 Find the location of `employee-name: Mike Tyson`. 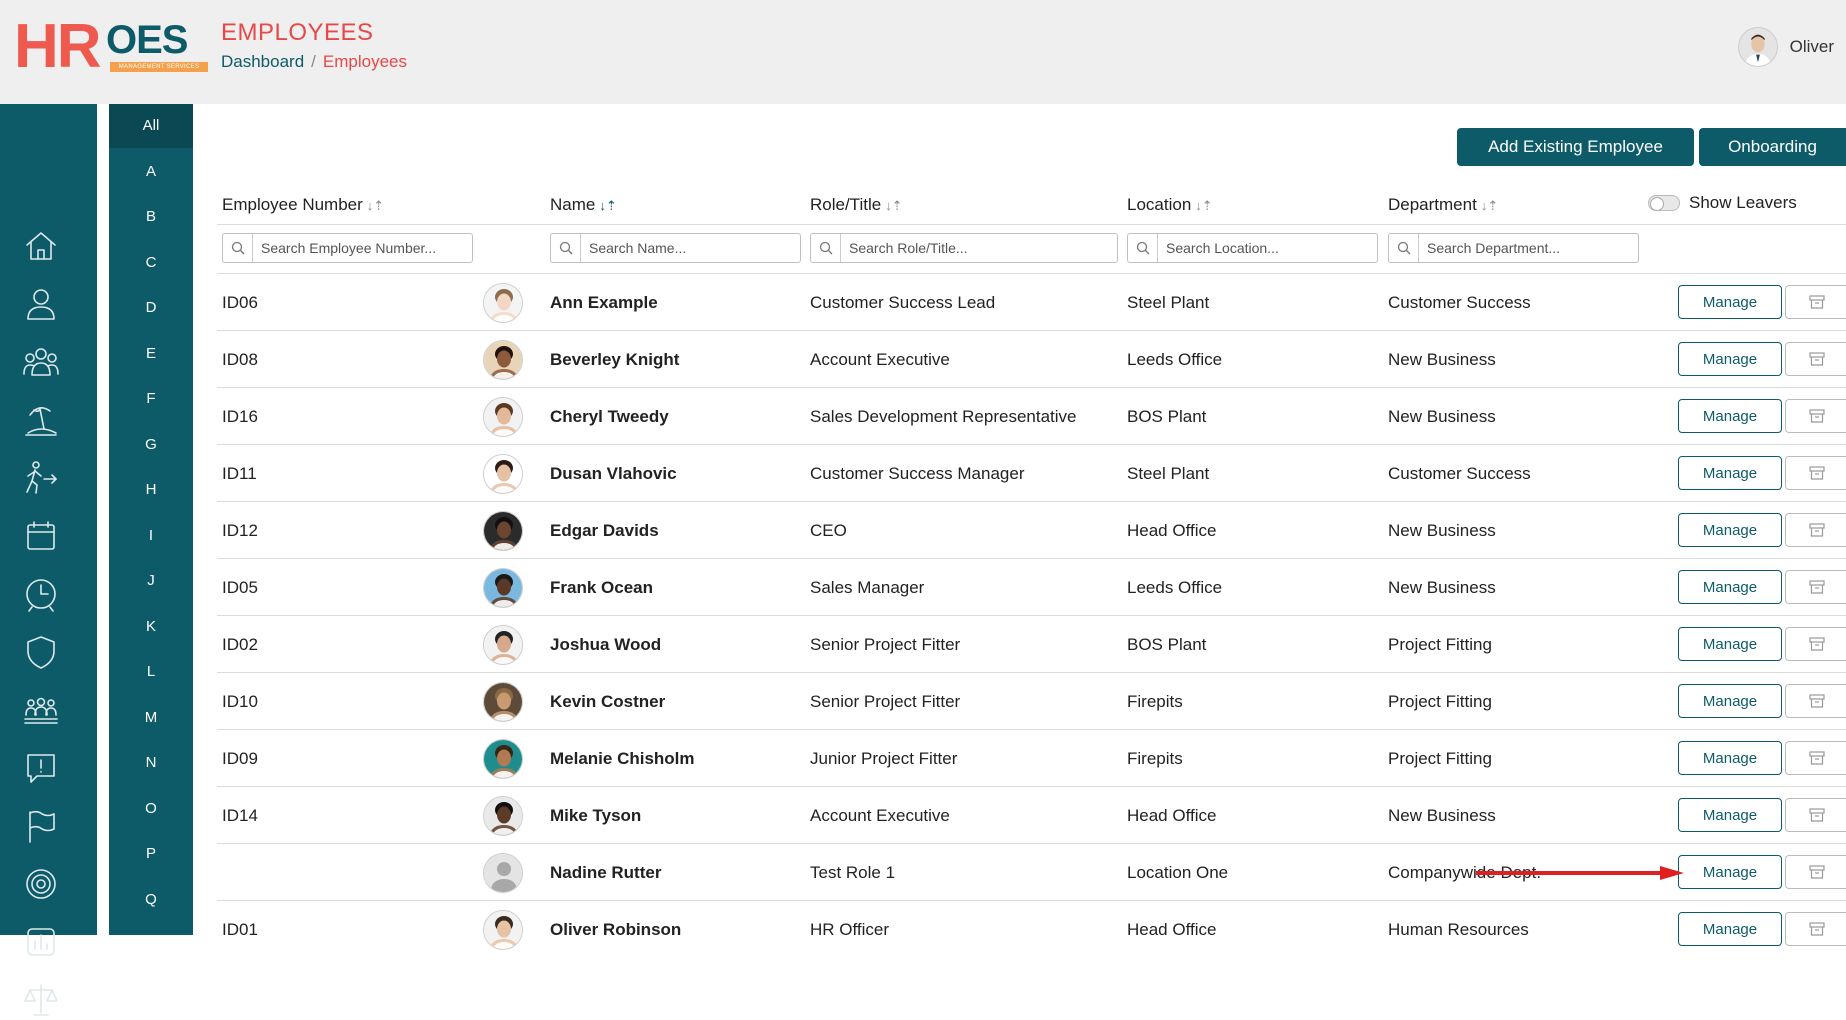

employee-name: Mike Tyson is located at coordinates (595, 815).